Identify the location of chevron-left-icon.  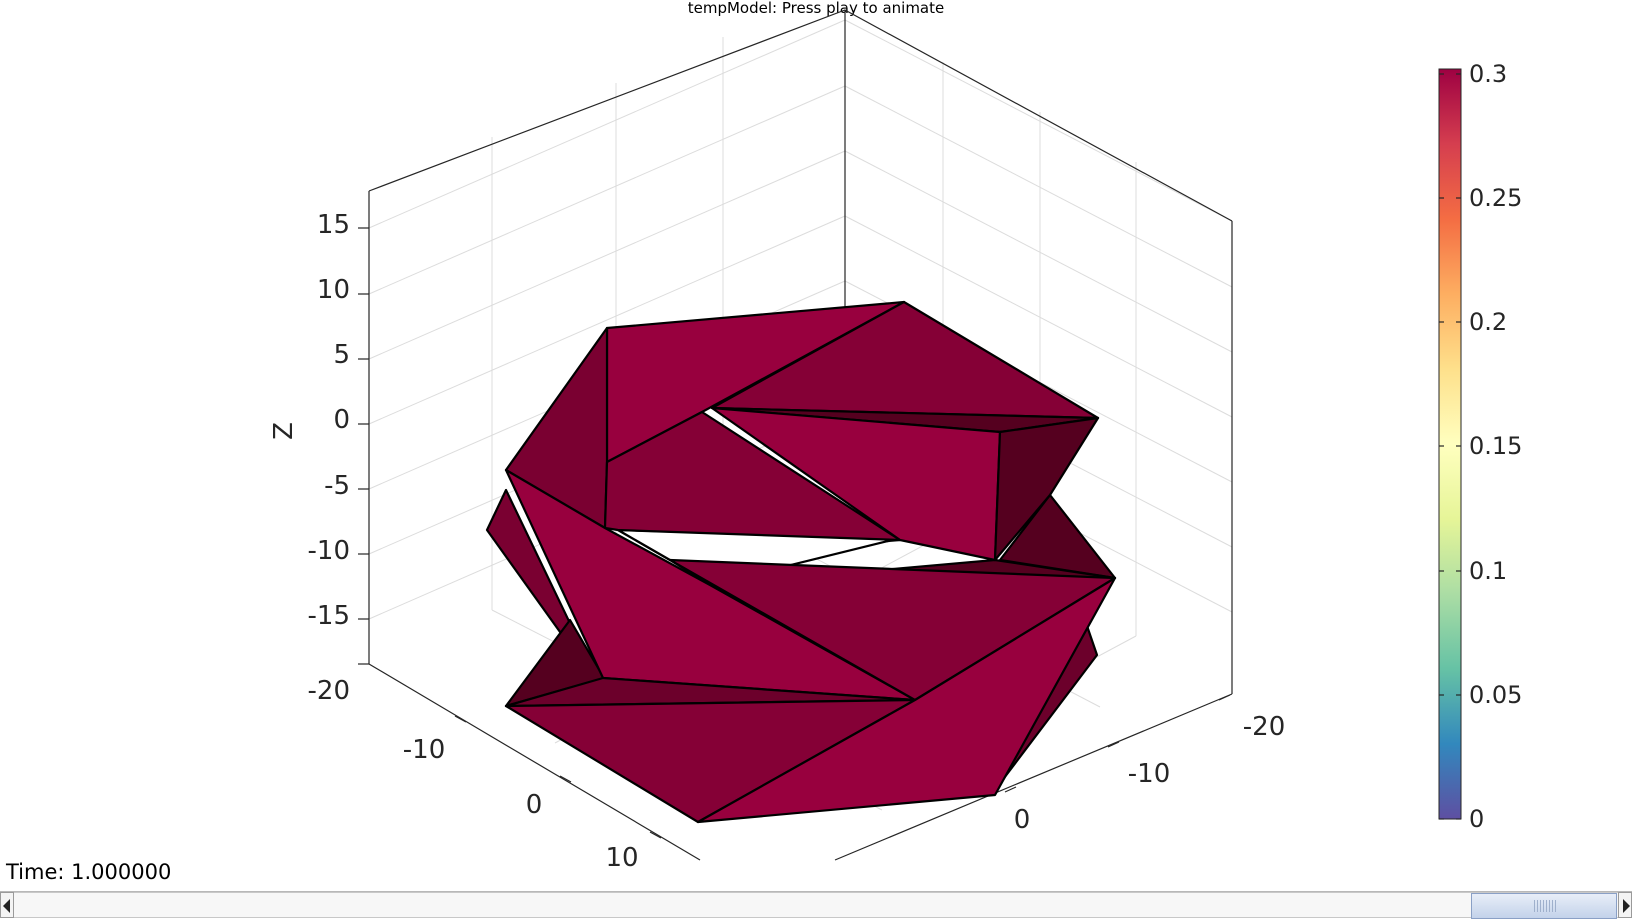
(6, 906).